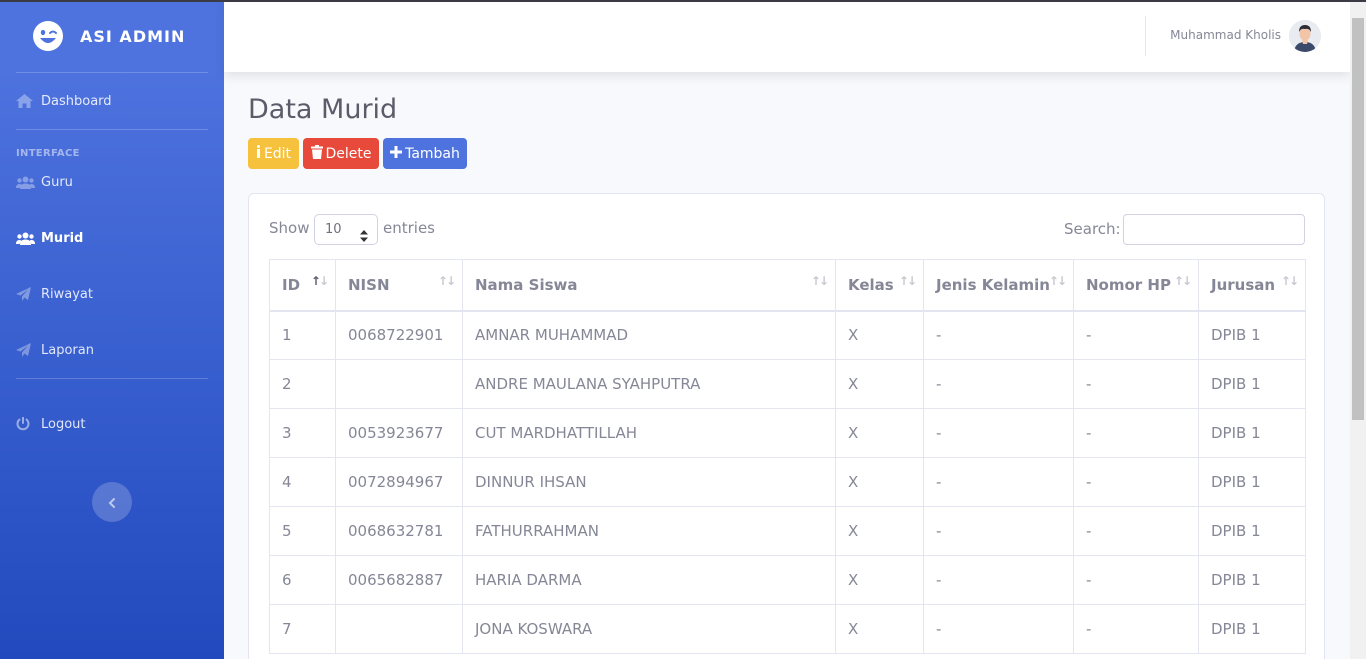  Describe the element at coordinates (302, 580) in the screenshot. I see `cell-id: 6` at that location.